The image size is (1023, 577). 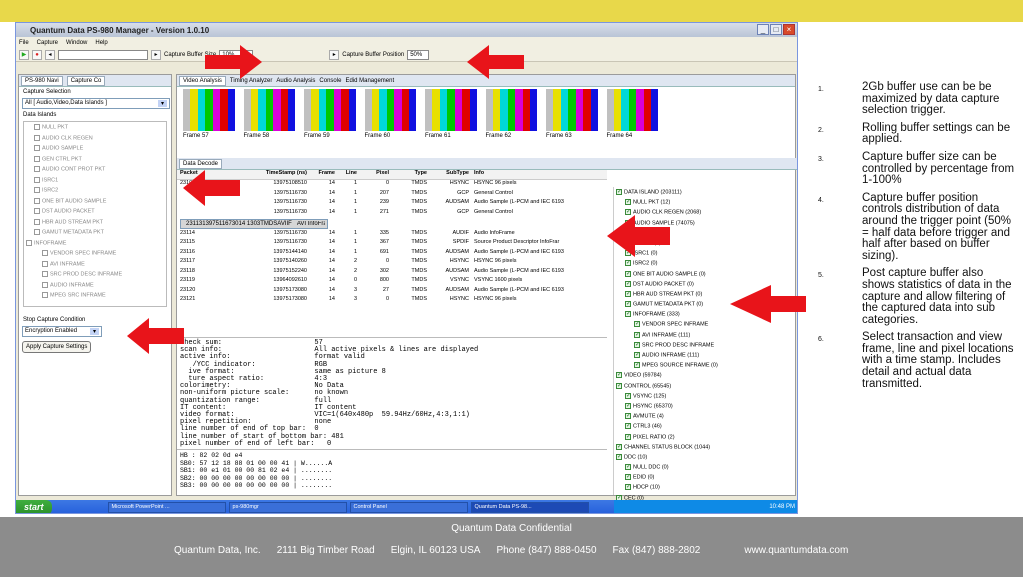 I want to click on tree-item: ✓ OT PKT (0), so click(x=703, y=244).